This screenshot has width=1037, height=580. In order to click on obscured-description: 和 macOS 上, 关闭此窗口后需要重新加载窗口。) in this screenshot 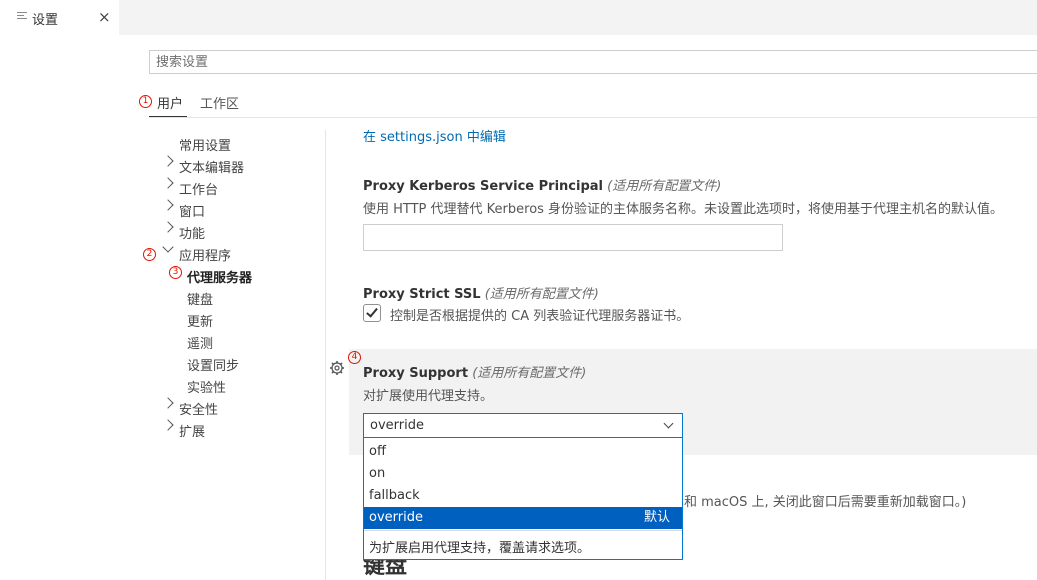, I will do `click(825, 502)`.